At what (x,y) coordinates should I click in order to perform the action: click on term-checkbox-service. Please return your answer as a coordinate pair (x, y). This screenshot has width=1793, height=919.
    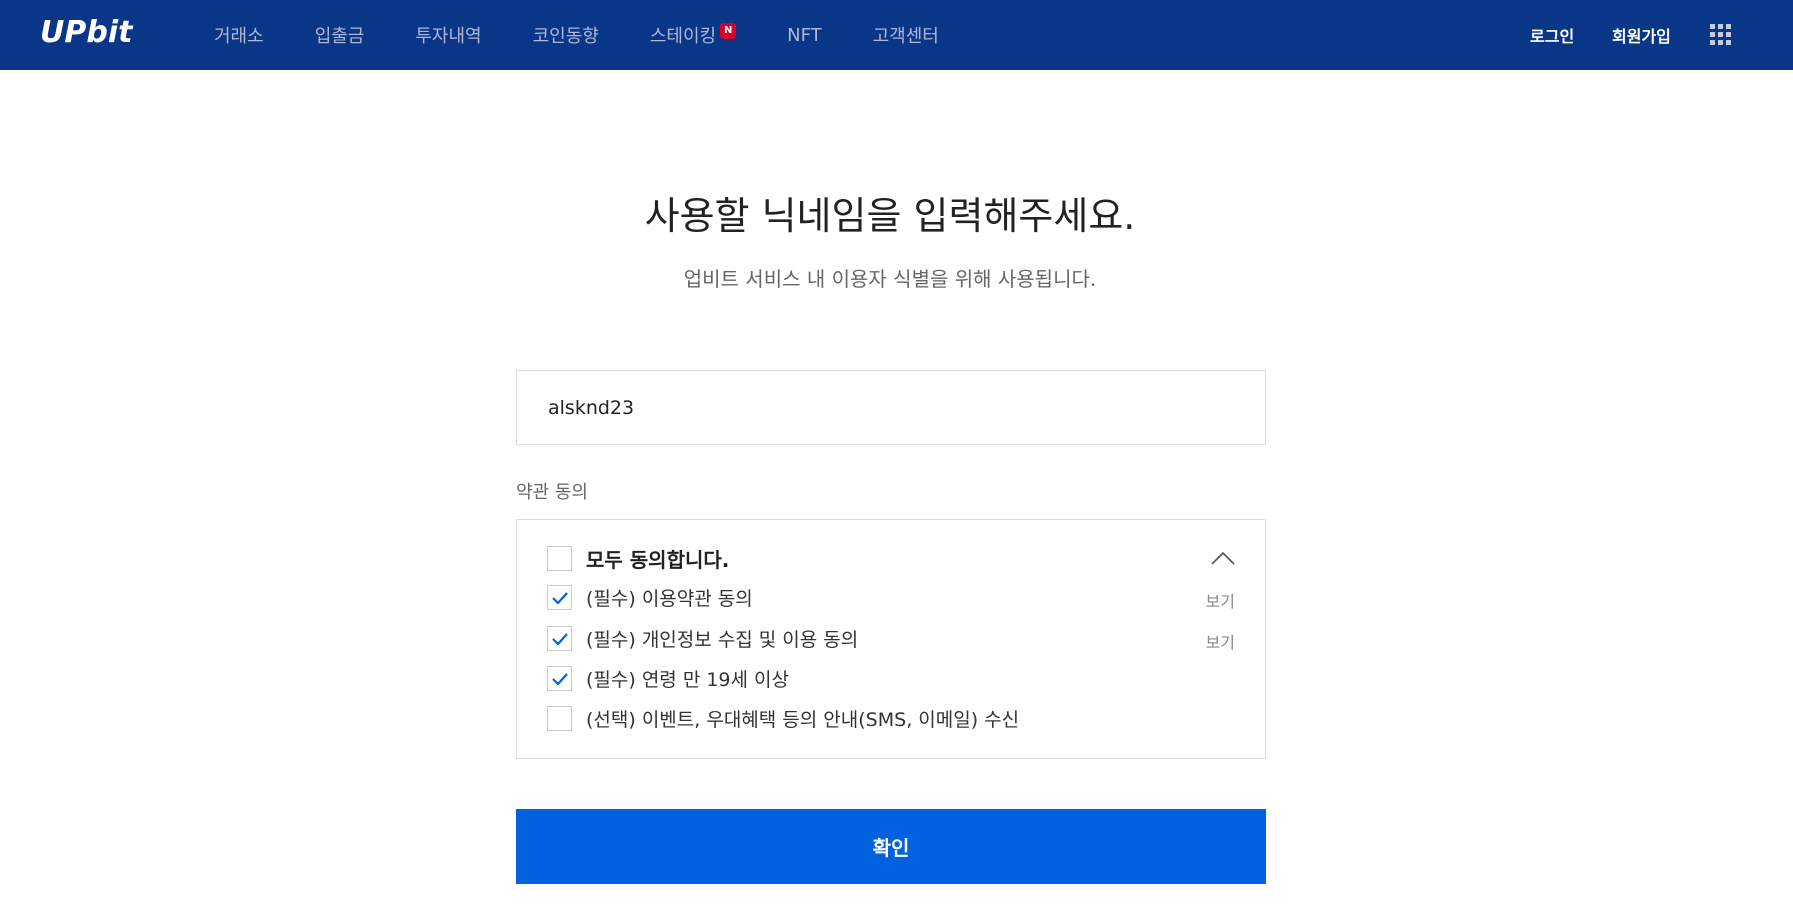
    Looking at the image, I should click on (559, 597).